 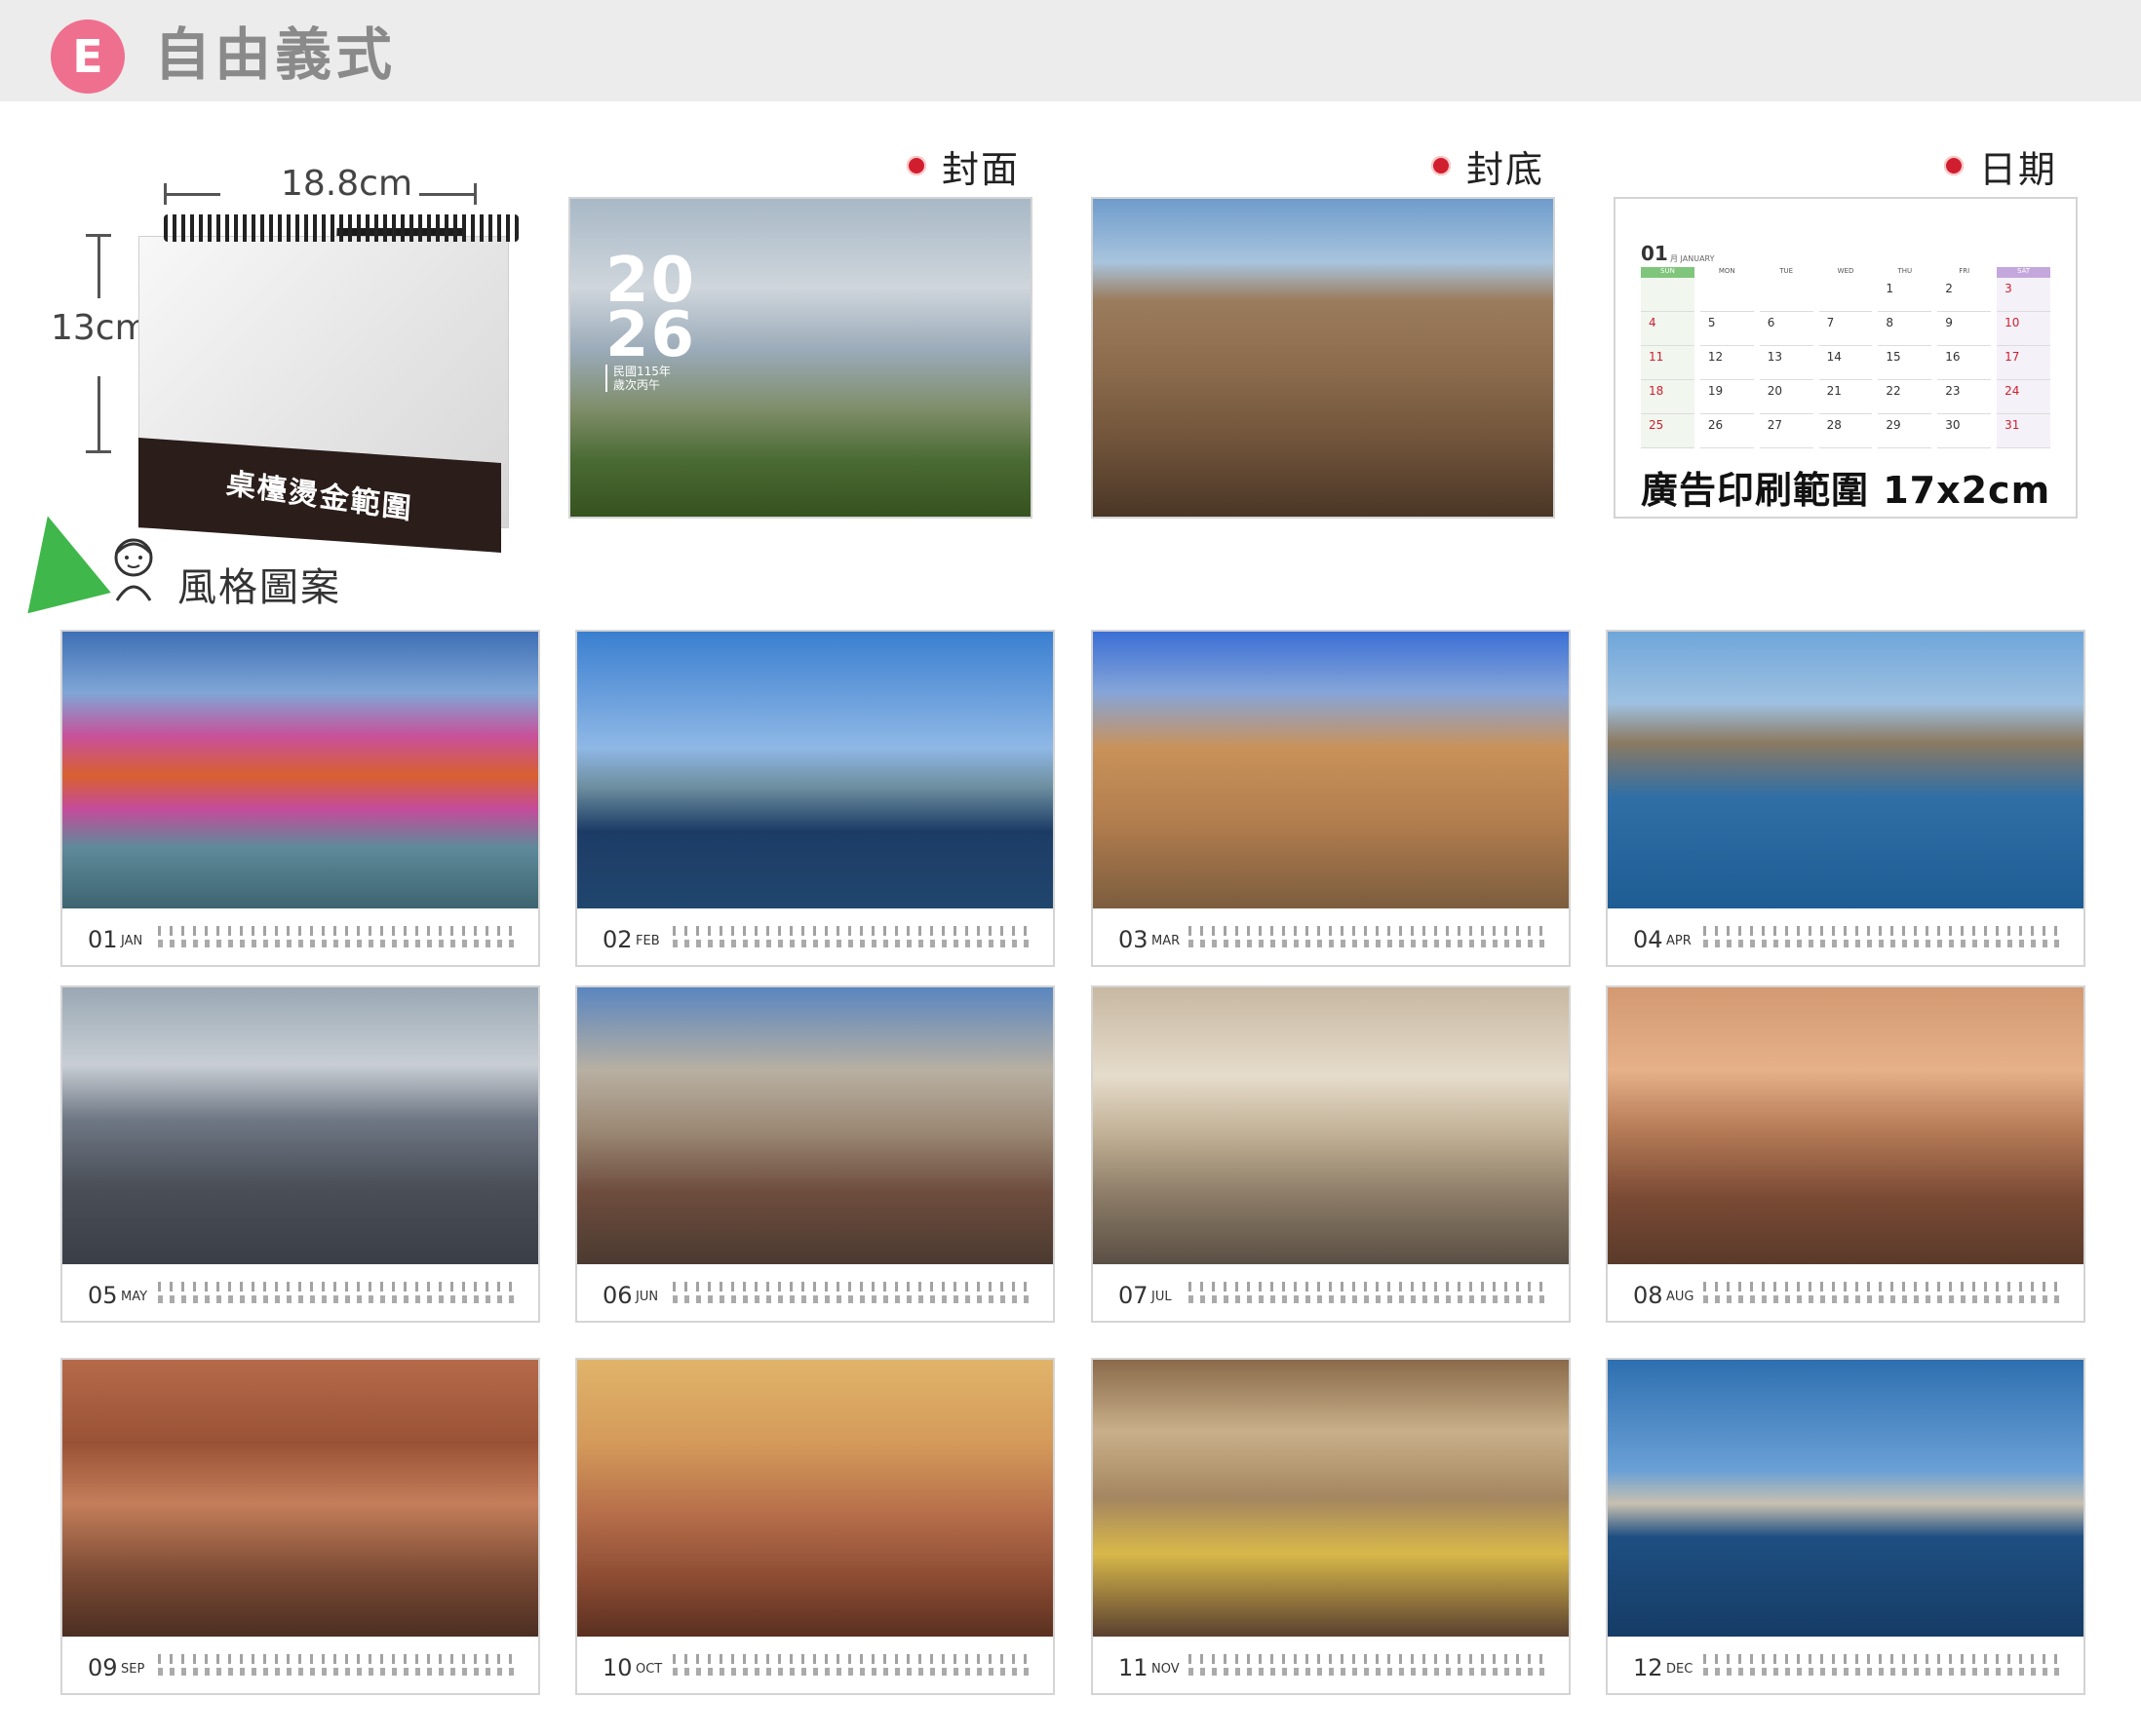 I want to click on month-date-strip: 03 MAR, so click(x=1331, y=936).